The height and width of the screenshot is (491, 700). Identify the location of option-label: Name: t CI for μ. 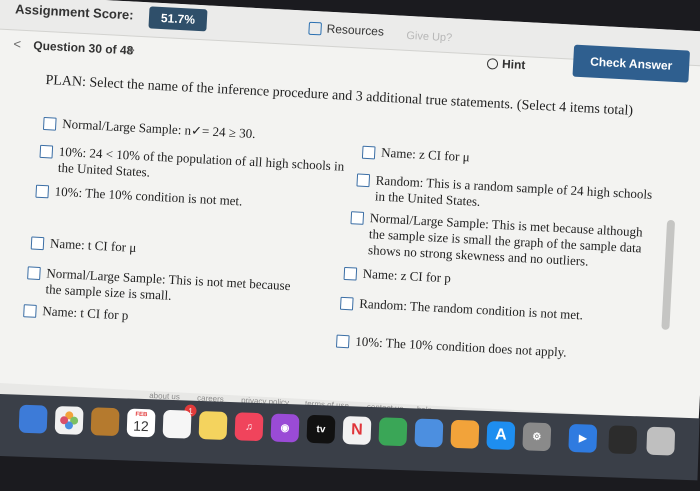
(93, 245).